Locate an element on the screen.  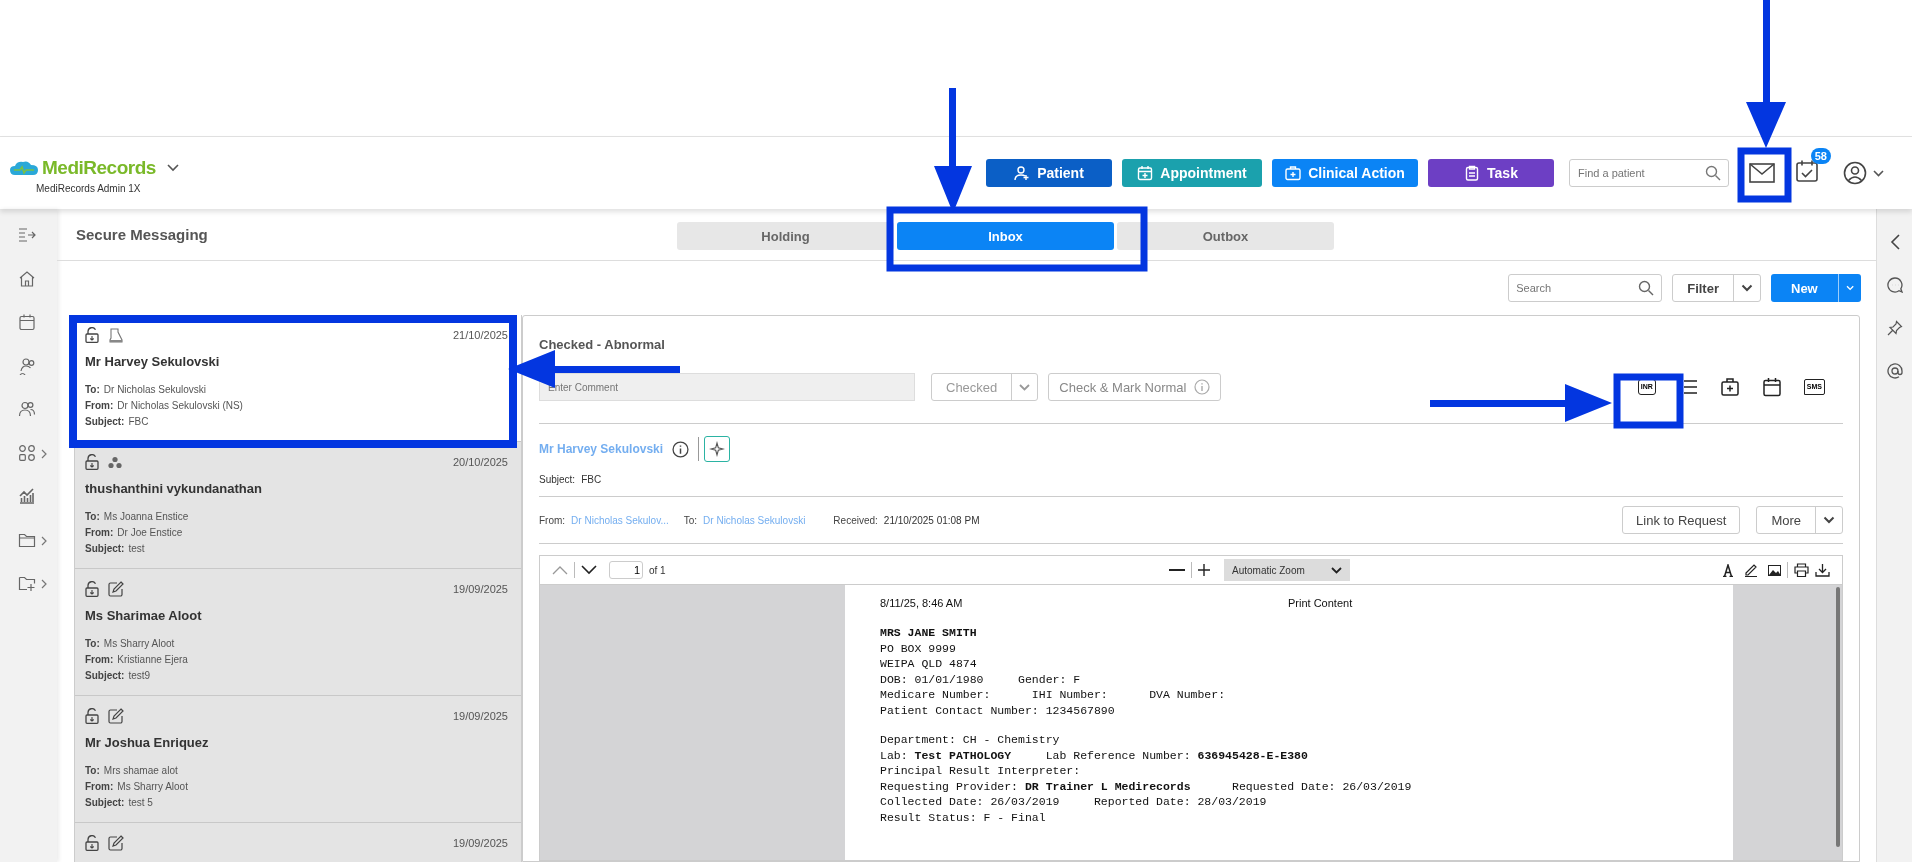
check-mark-normal-button: Check & Mark Normal is located at coordinates (1135, 387).